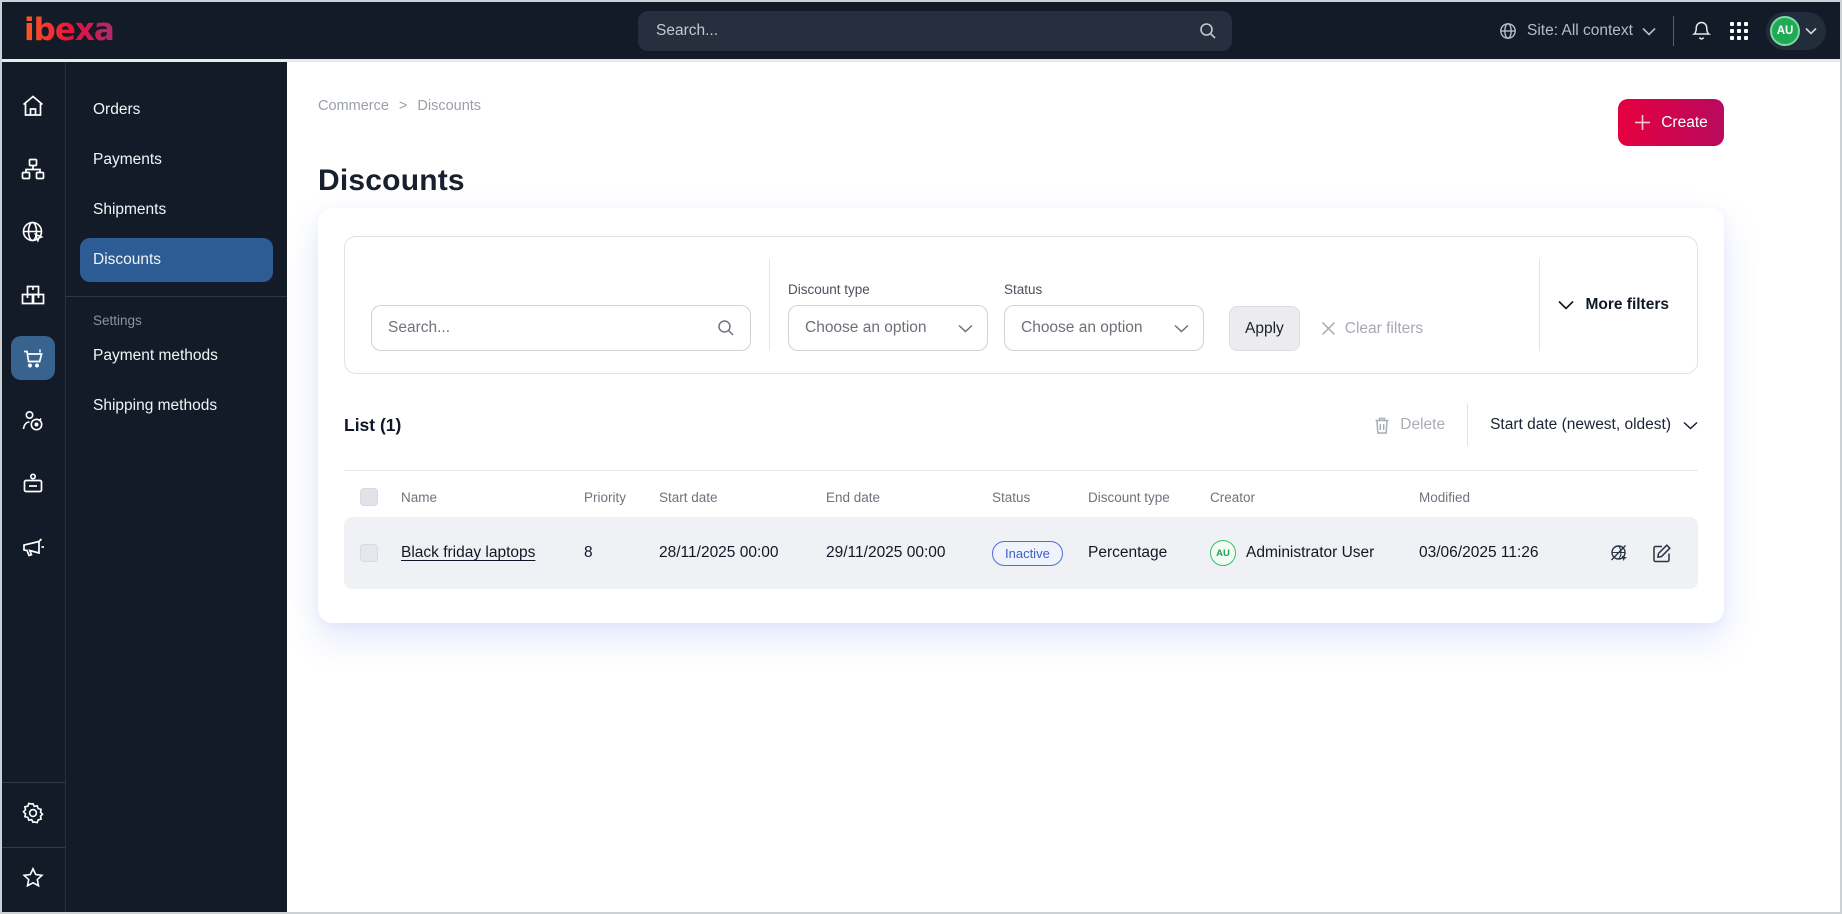 The width and height of the screenshot is (1842, 914). I want to click on sort-dropdown: Start date (newest, oldest), so click(1594, 425).